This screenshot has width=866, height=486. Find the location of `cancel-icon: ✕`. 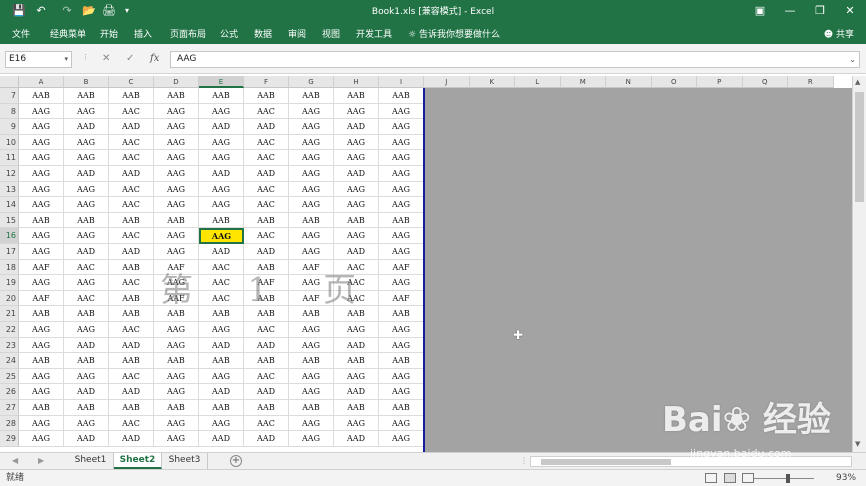

cancel-icon: ✕ is located at coordinates (106, 58).